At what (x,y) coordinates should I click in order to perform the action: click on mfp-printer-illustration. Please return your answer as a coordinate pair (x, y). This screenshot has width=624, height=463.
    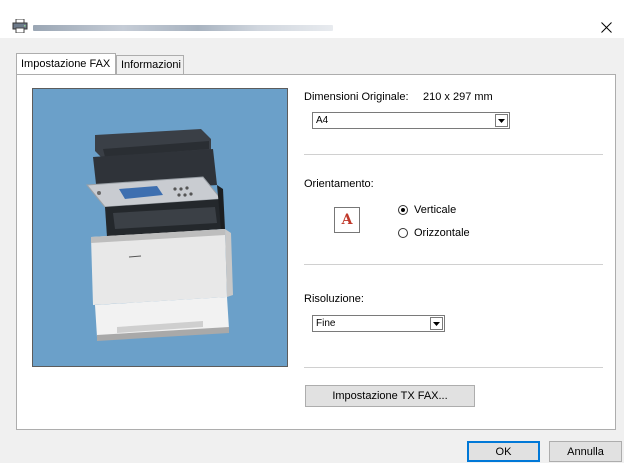
    Looking at the image, I should click on (159, 235).